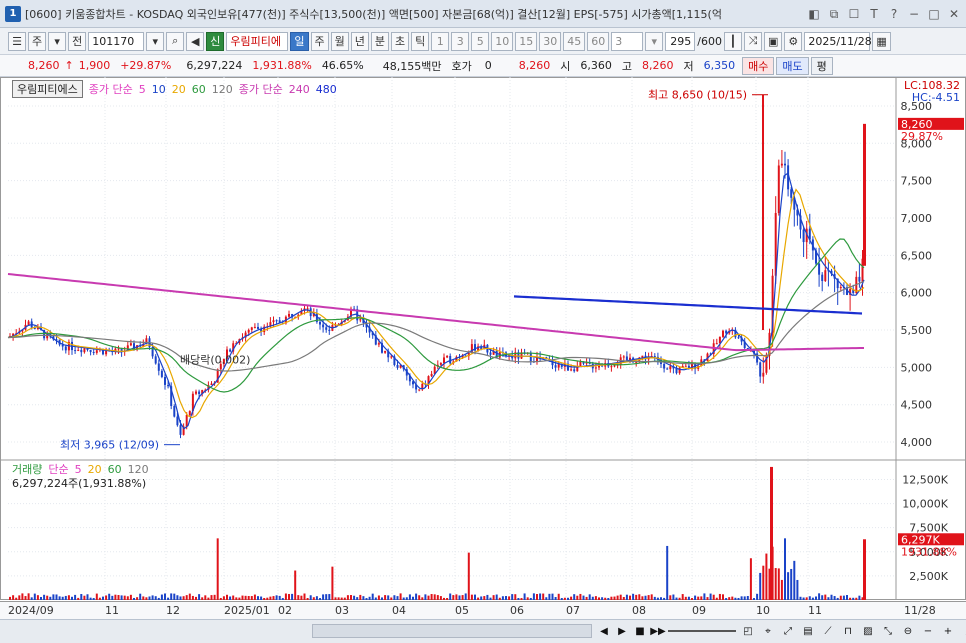  I want to click on horizontal-scrollbar, so click(452, 631).